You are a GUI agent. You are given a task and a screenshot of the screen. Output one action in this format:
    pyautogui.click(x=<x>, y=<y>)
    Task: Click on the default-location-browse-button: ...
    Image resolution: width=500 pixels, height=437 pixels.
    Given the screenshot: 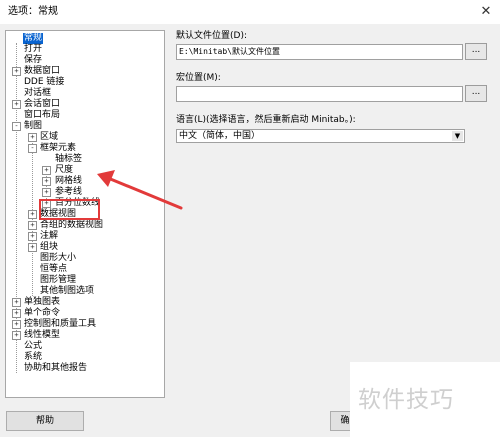 What is the action you would take?
    pyautogui.click(x=476, y=51)
    